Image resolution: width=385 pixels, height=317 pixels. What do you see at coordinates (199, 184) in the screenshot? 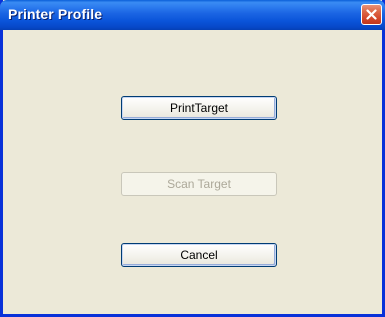
I see `scan-target-button: Scan Target` at bounding box center [199, 184].